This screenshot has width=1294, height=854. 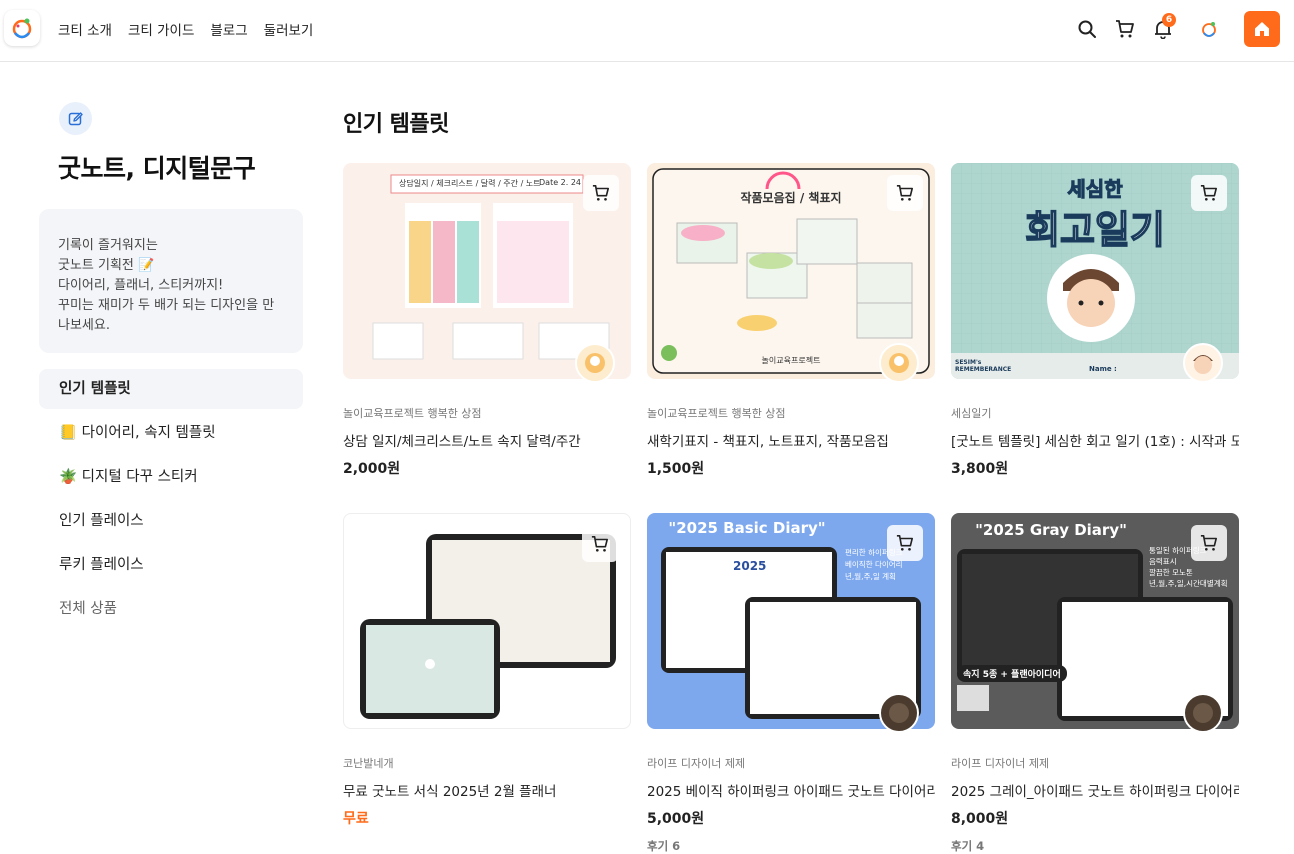 I want to click on product-name: 2025 베이직 하이퍼링크 아이패드 굿노트 다이어리, so click(x=791, y=790).